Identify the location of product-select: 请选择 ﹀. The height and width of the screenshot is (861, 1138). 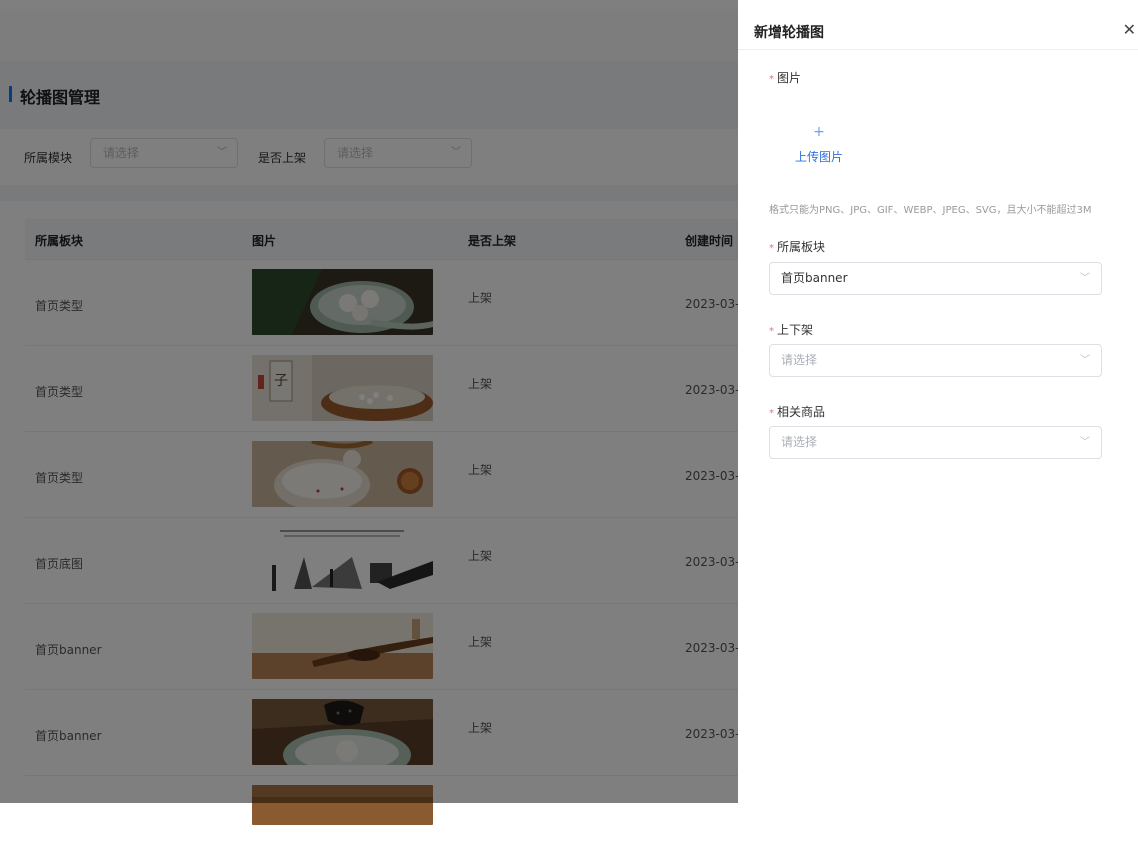
(935, 442).